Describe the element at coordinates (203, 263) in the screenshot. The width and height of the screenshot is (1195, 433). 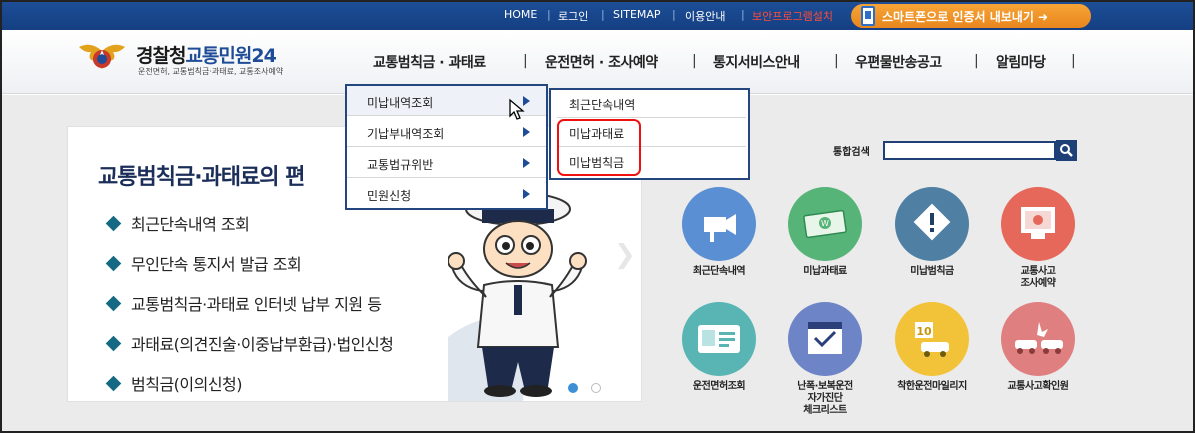
I see `banner-bullet: 무인단속 통지서 발급 조회` at that location.